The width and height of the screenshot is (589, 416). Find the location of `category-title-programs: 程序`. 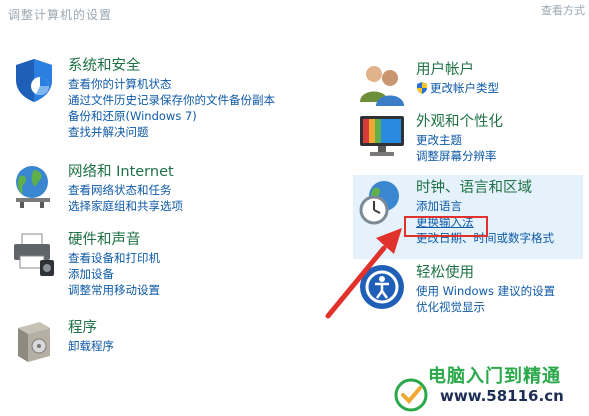

category-title-programs: 程序 is located at coordinates (91, 328).